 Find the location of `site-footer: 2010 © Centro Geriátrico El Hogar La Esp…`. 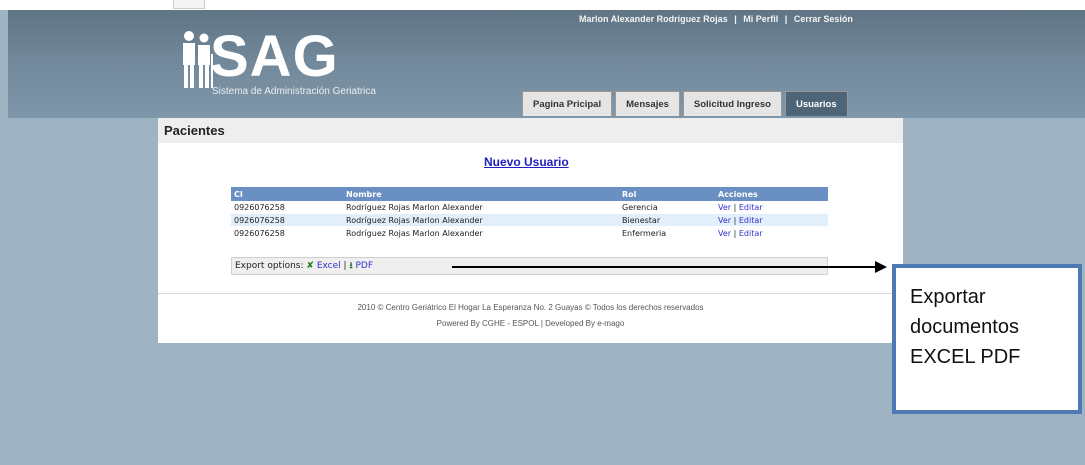

site-footer: 2010 © Centro Geriátrico El Hogar La Esp… is located at coordinates (530, 316).